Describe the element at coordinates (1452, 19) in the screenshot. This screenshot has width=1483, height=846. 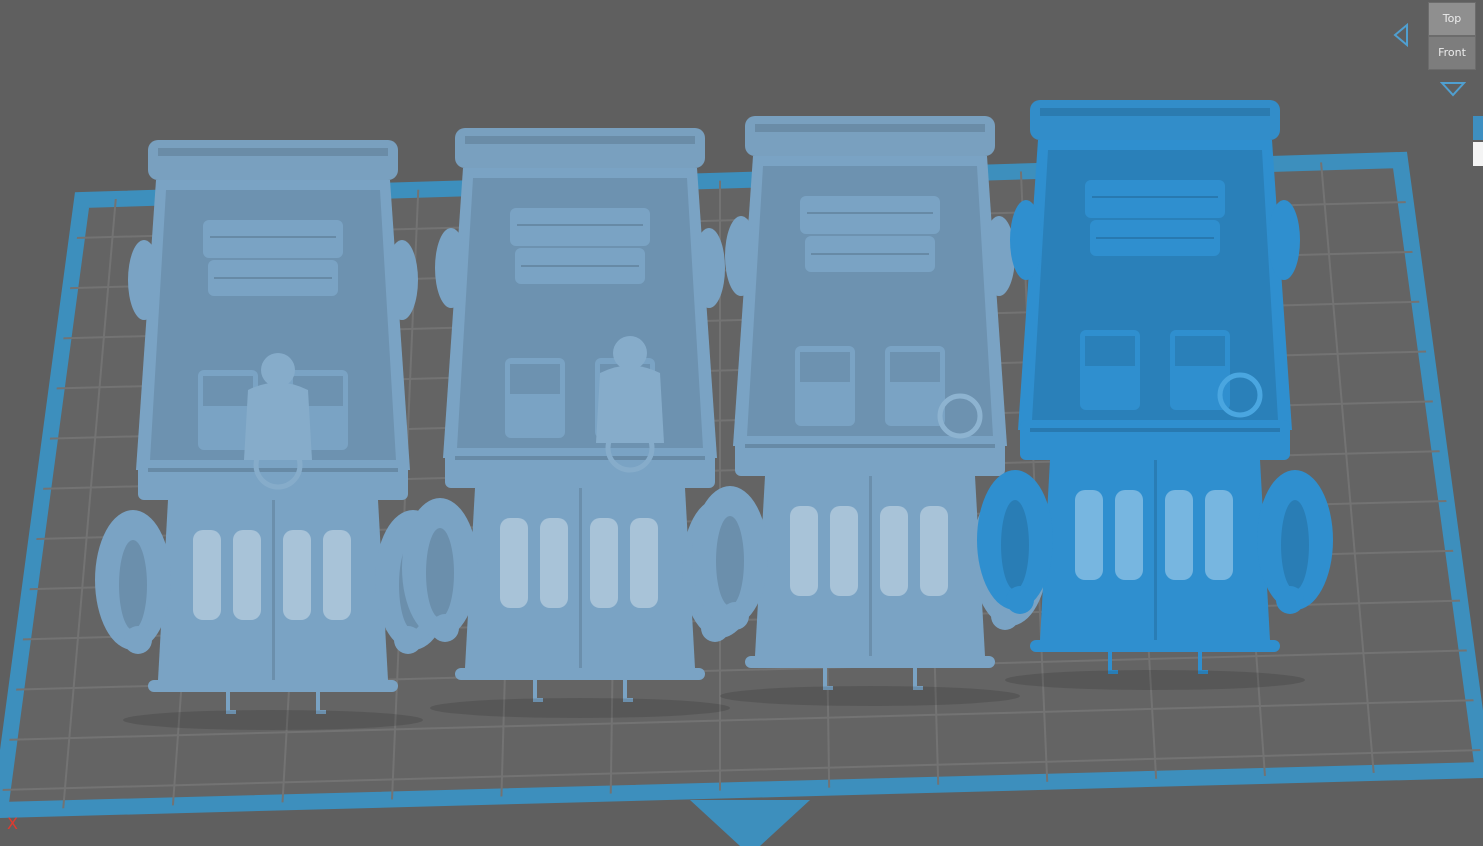
I see `viewcube-top: Top` at that location.